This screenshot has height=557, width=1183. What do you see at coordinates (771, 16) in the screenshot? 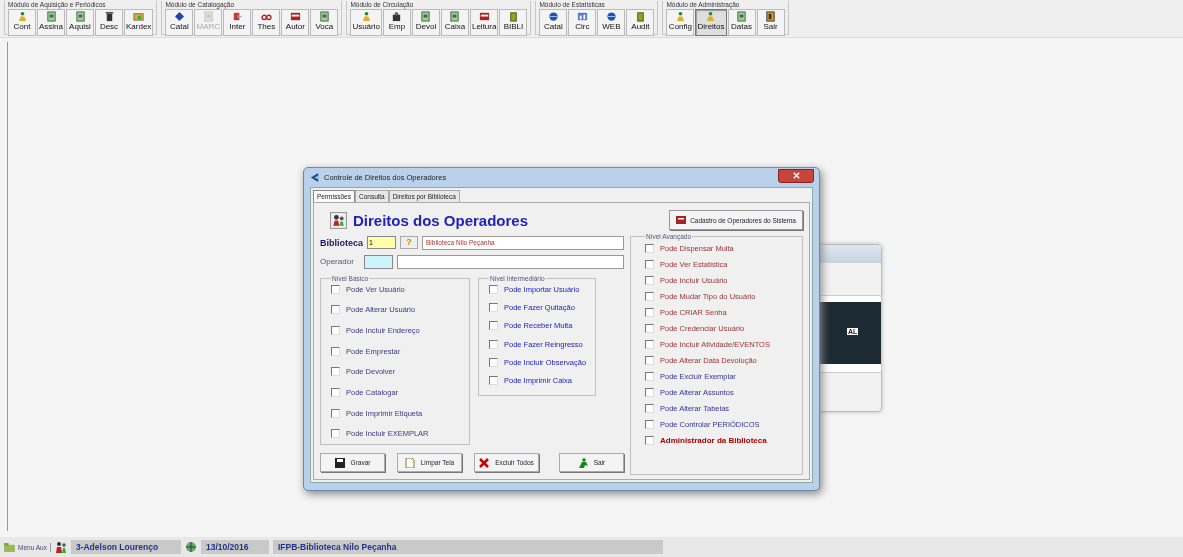
I see `door-icon` at bounding box center [771, 16].